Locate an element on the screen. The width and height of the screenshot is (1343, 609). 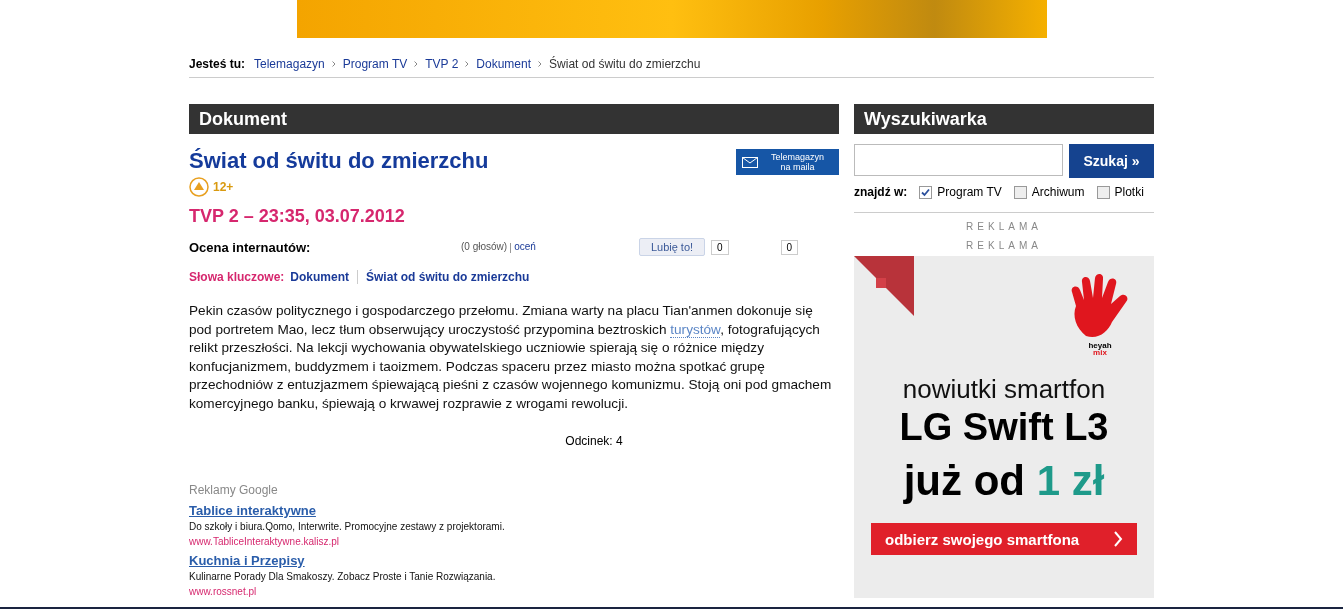
rating-label: Ocena internautów: is located at coordinates (250, 247).